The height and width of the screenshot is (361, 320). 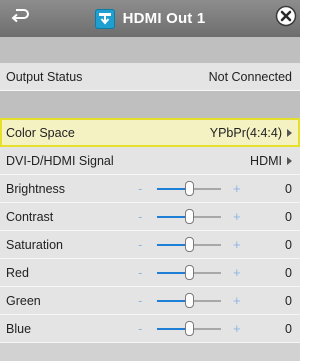 I want to click on green-label: Green, so click(x=23, y=300).